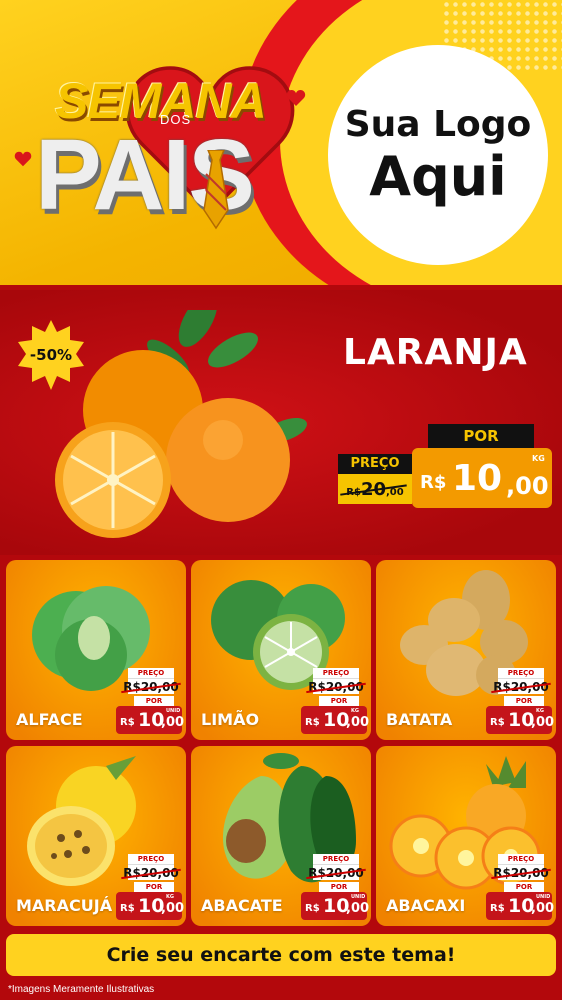 This screenshot has height=1000, width=562. I want to click on new-price-unit: KG, so click(538, 458).